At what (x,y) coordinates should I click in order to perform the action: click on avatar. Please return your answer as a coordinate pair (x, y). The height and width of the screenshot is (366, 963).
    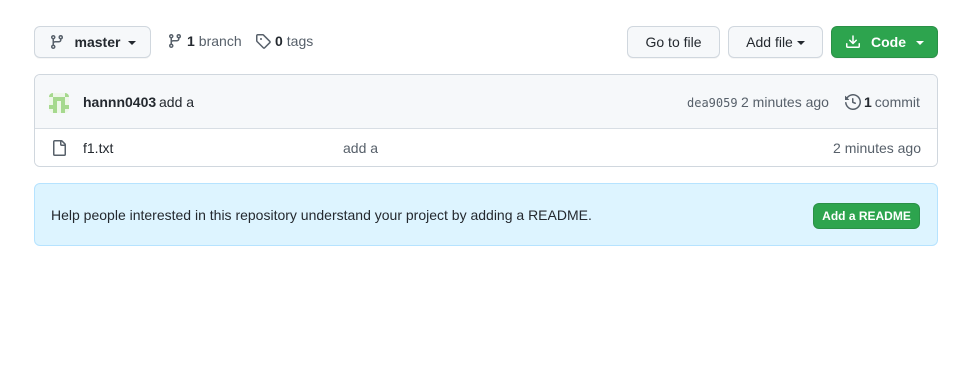
    Looking at the image, I should click on (59, 103).